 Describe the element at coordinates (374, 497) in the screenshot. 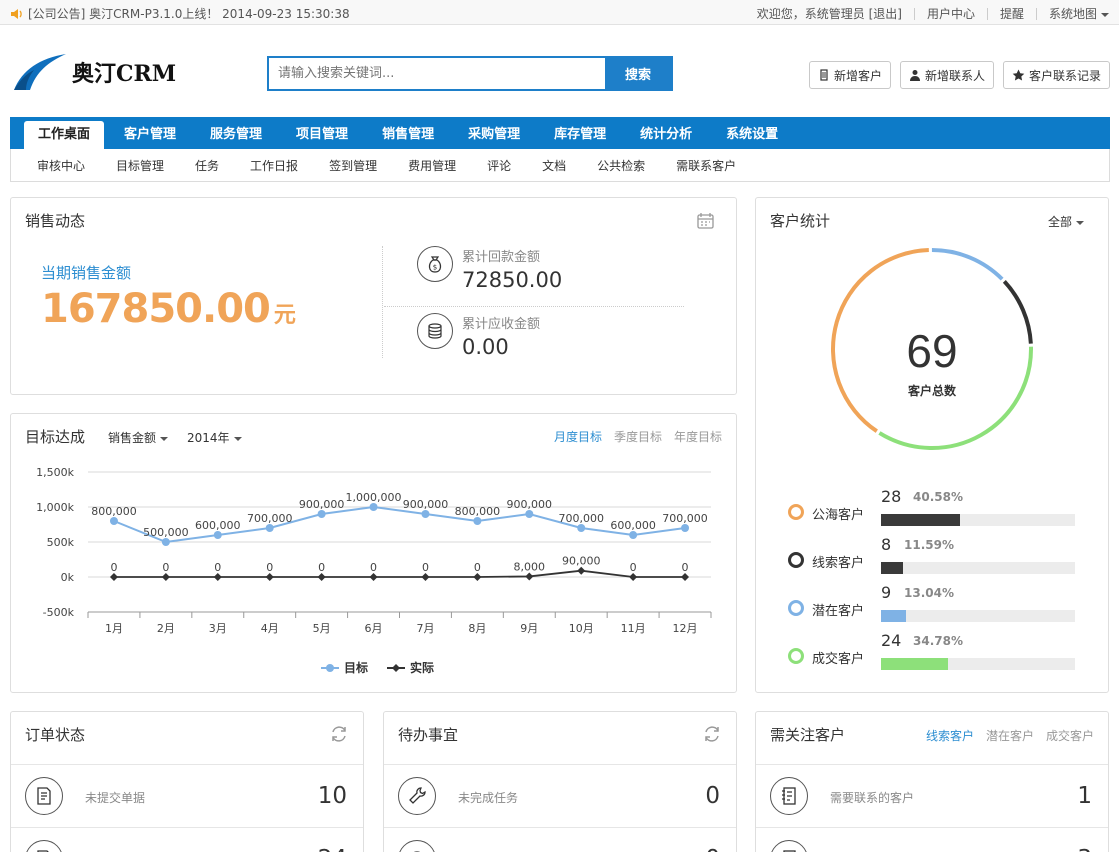

I see `data-label: 1,000,000` at that location.